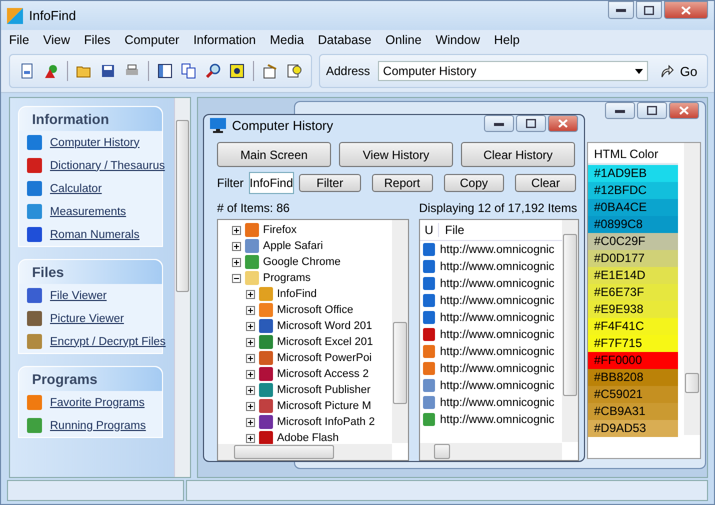  Describe the element at coordinates (95, 142) in the screenshot. I see `sidebar-link: Computer History` at that location.